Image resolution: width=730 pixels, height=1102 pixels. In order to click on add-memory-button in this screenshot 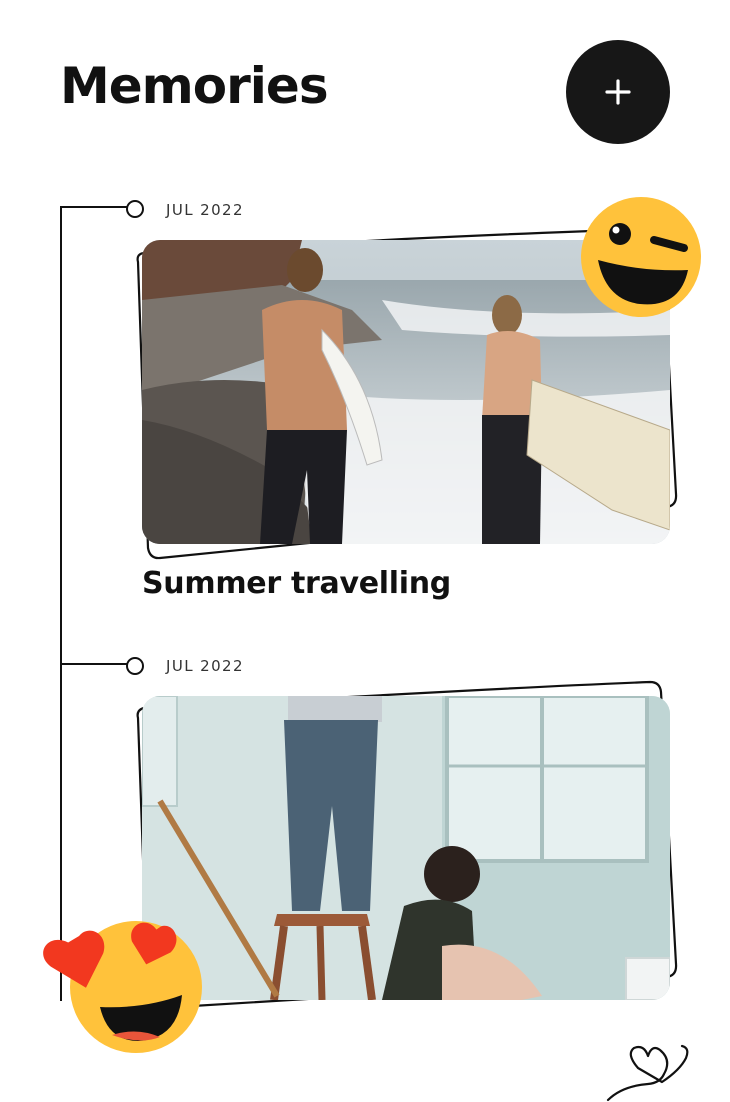, I will do `click(618, 92)`.